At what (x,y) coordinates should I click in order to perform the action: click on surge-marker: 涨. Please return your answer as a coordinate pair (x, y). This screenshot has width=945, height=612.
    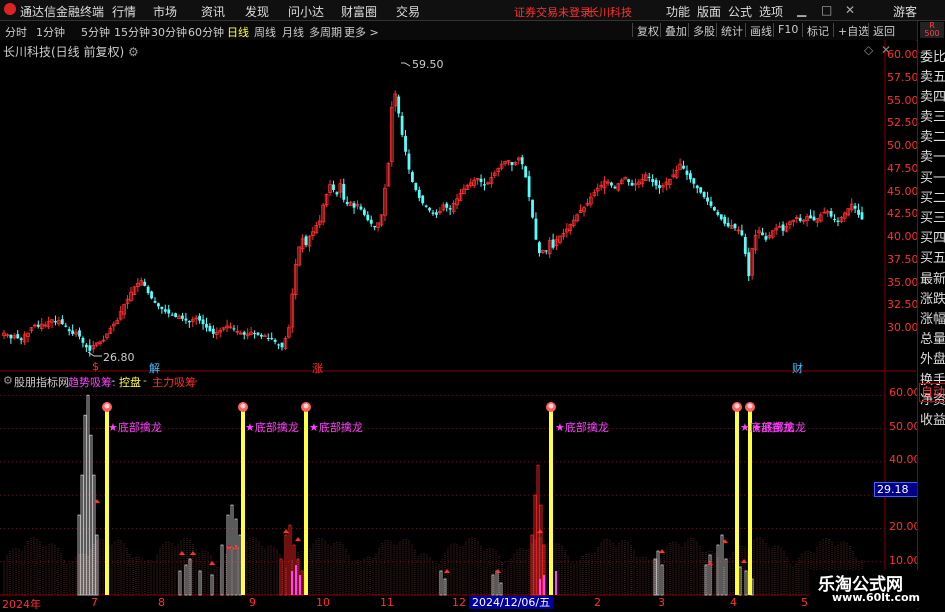
    Looking at the image, I should click on (317, 368).